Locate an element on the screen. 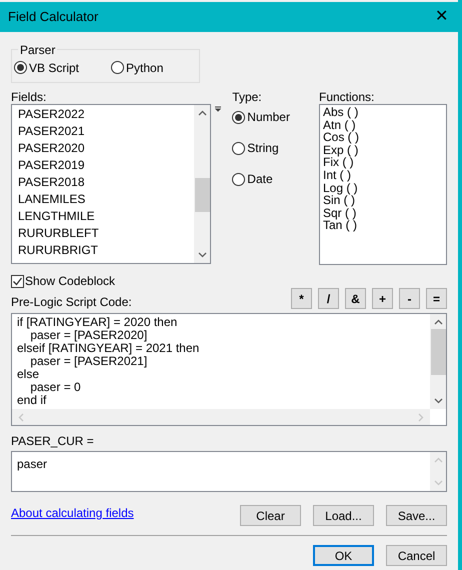 The height and width of the screenshot is (570, 462). radio-label: Python is located at coordinates (145, 67).